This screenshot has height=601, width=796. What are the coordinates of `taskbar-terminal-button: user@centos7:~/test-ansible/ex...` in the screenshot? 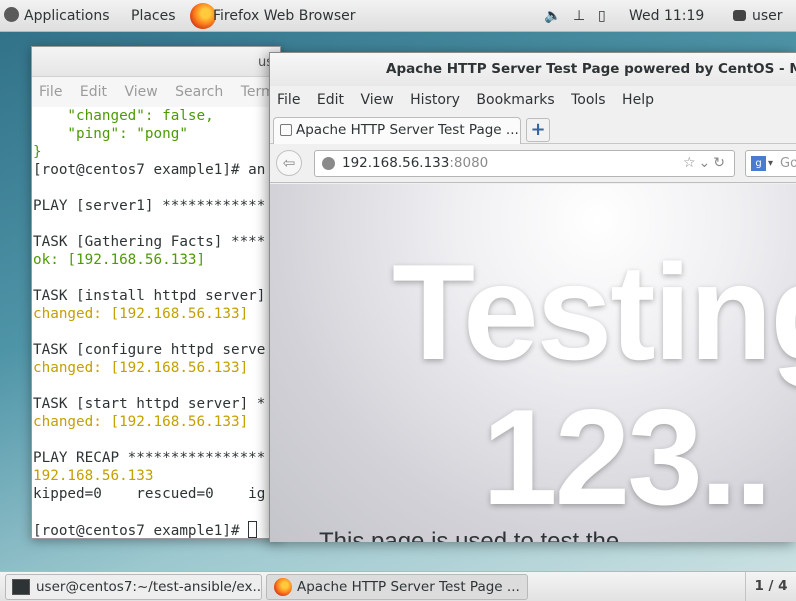 It's located at (133, 587).